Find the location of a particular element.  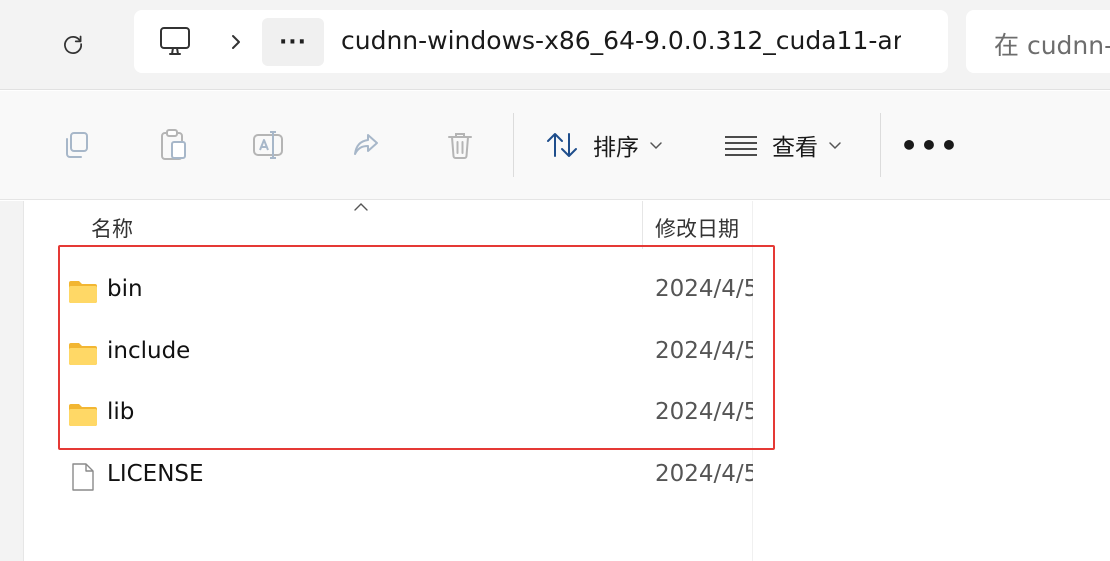

view-label: 查看 is located at coordinates (795, 148).